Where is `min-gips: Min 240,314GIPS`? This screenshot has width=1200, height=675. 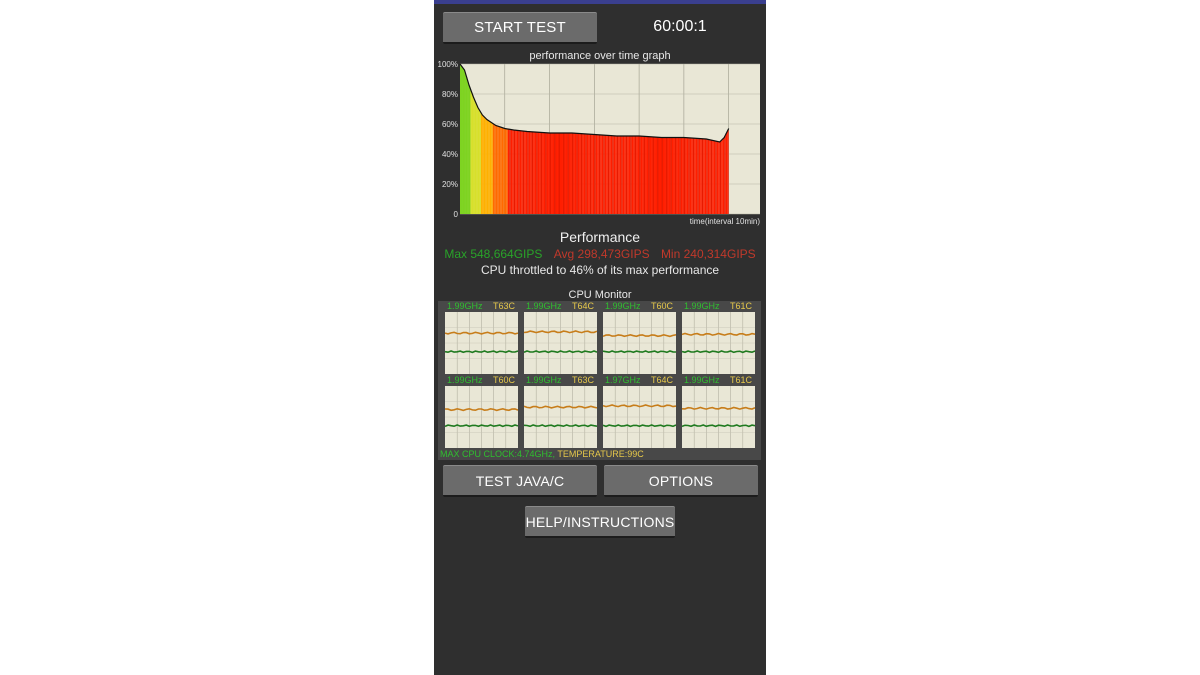 min-gips: Min 240,314GIPS is located at coordinates (708, 254).